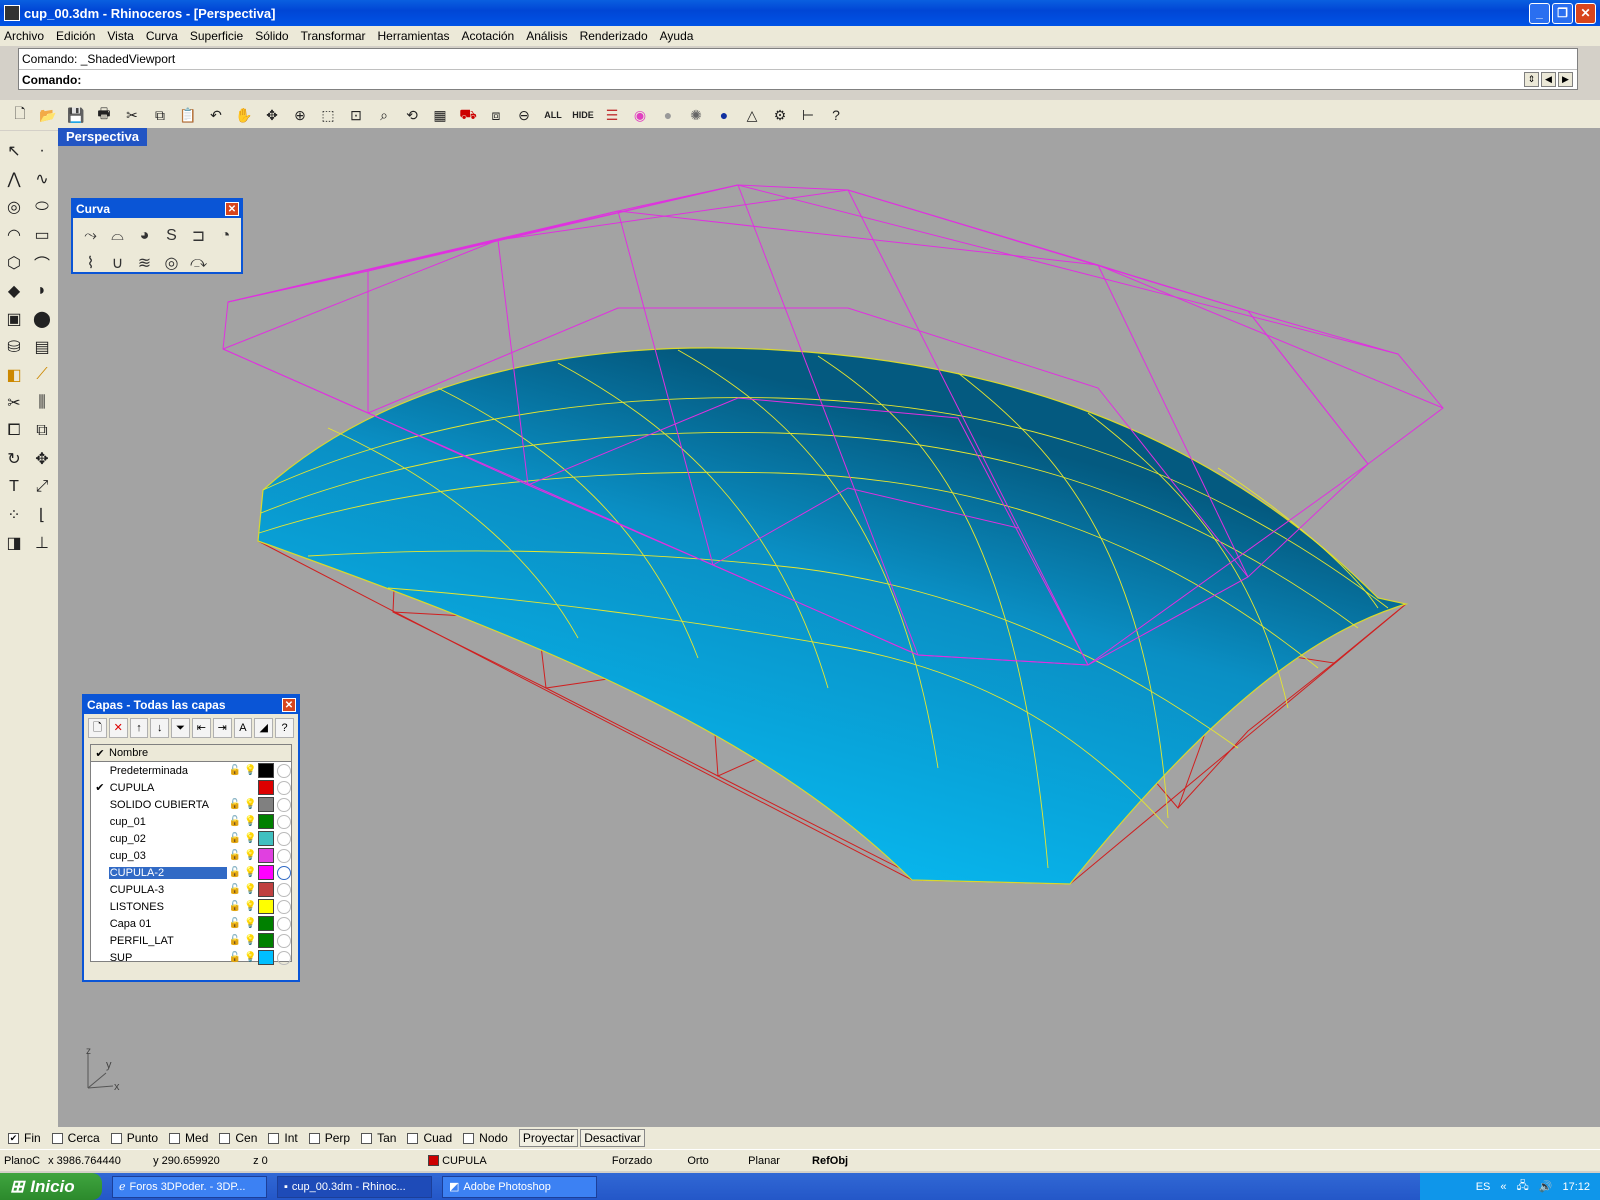 The image size is (1600, 1200). I want to click on task-photoshop: ◩ Adobe Photoshop, so click(519, 1186).